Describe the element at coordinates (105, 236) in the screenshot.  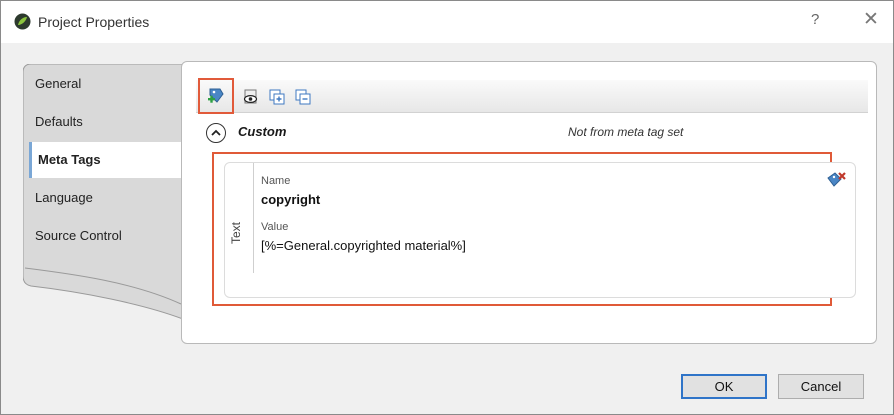
I see `nav-item-source-control: Source Control` at that location.